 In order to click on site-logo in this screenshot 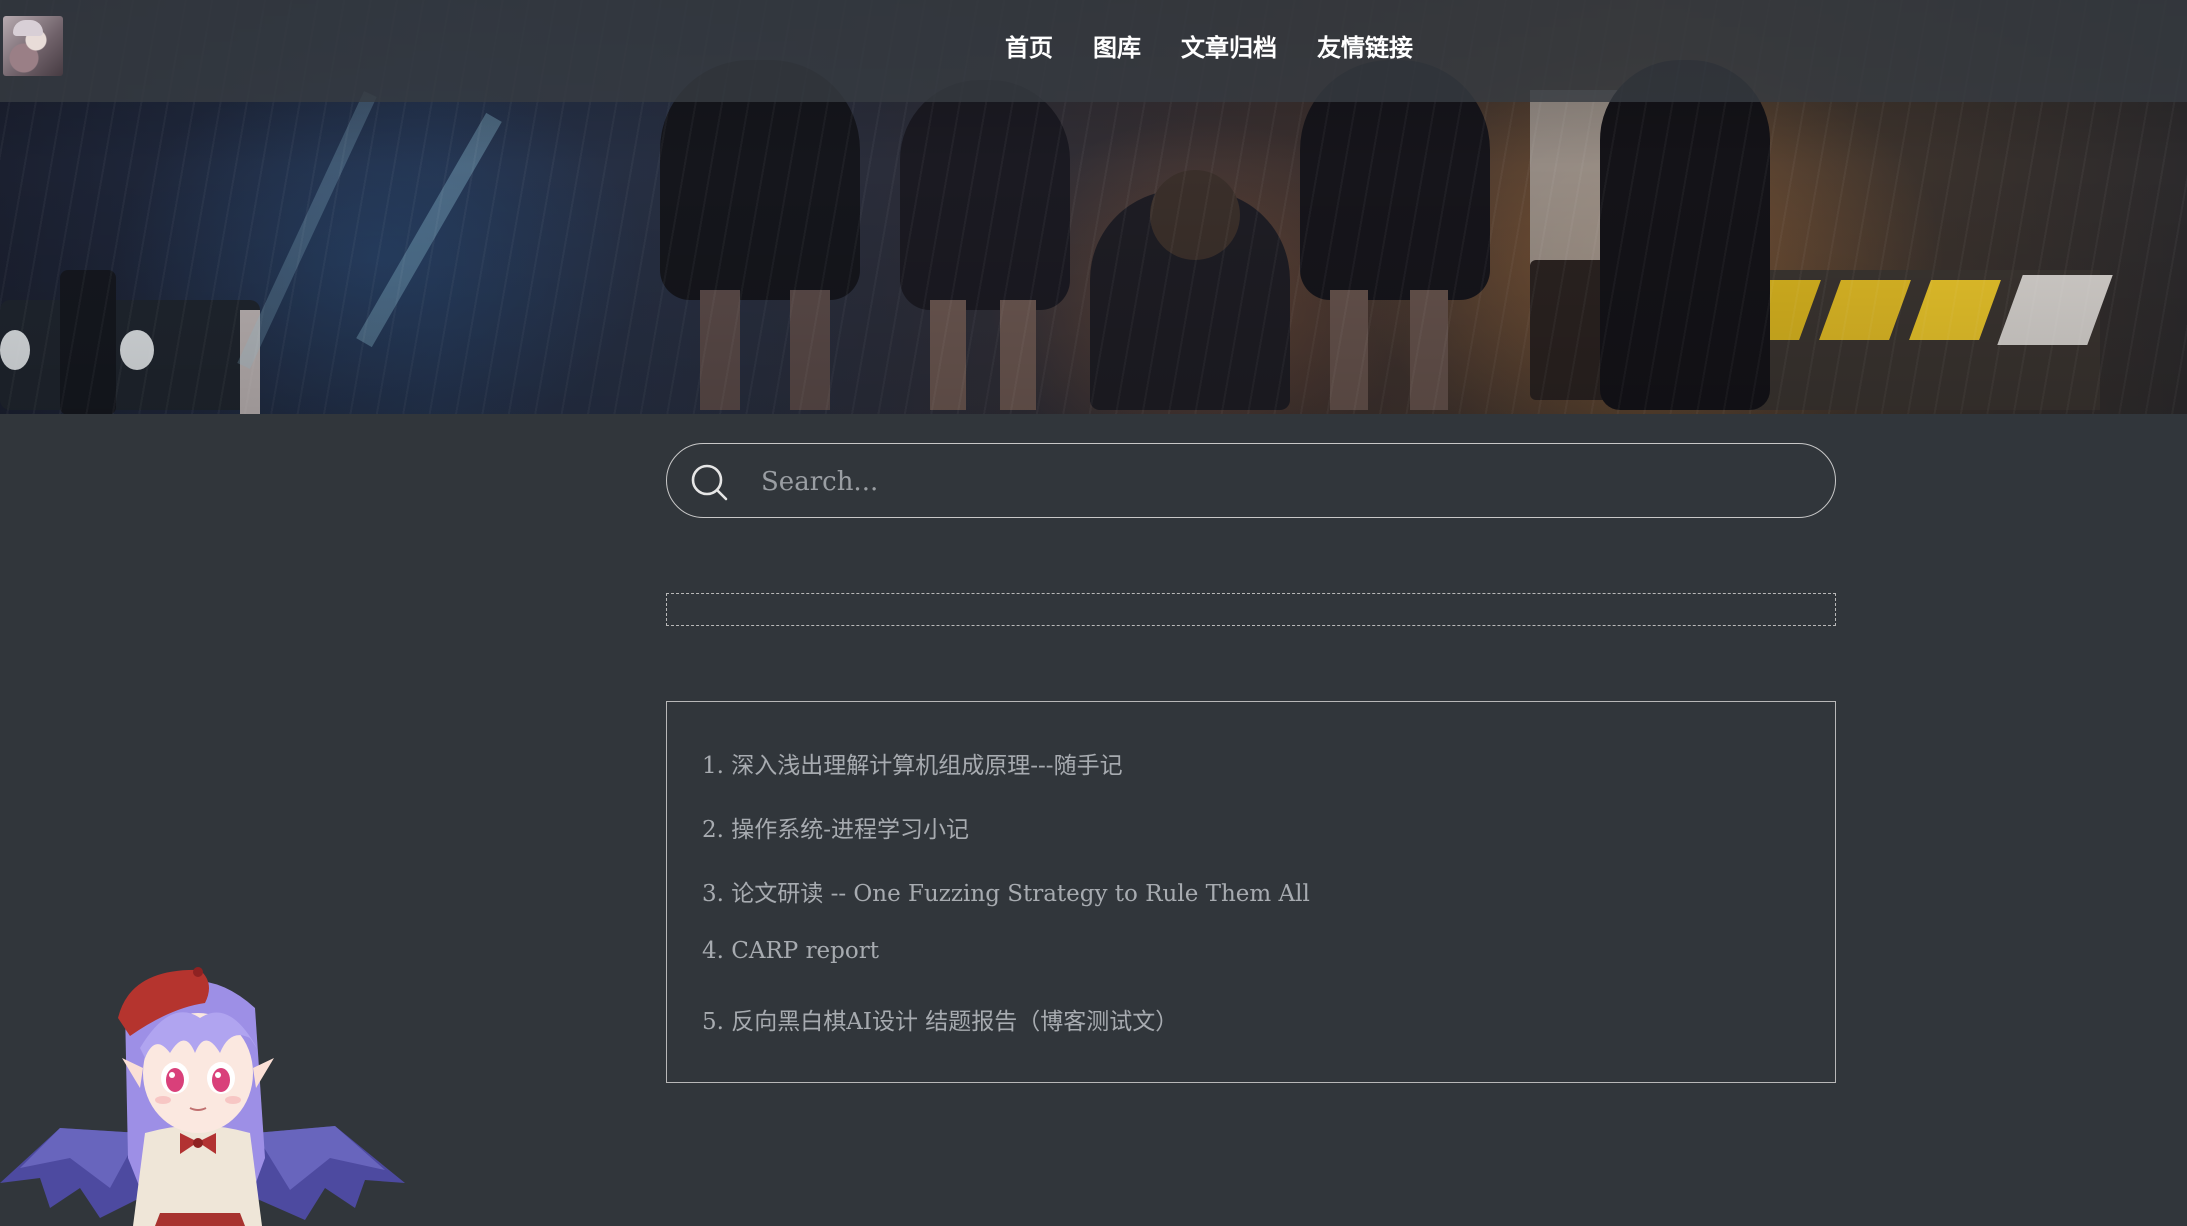, I will do `click(33, 46)`.